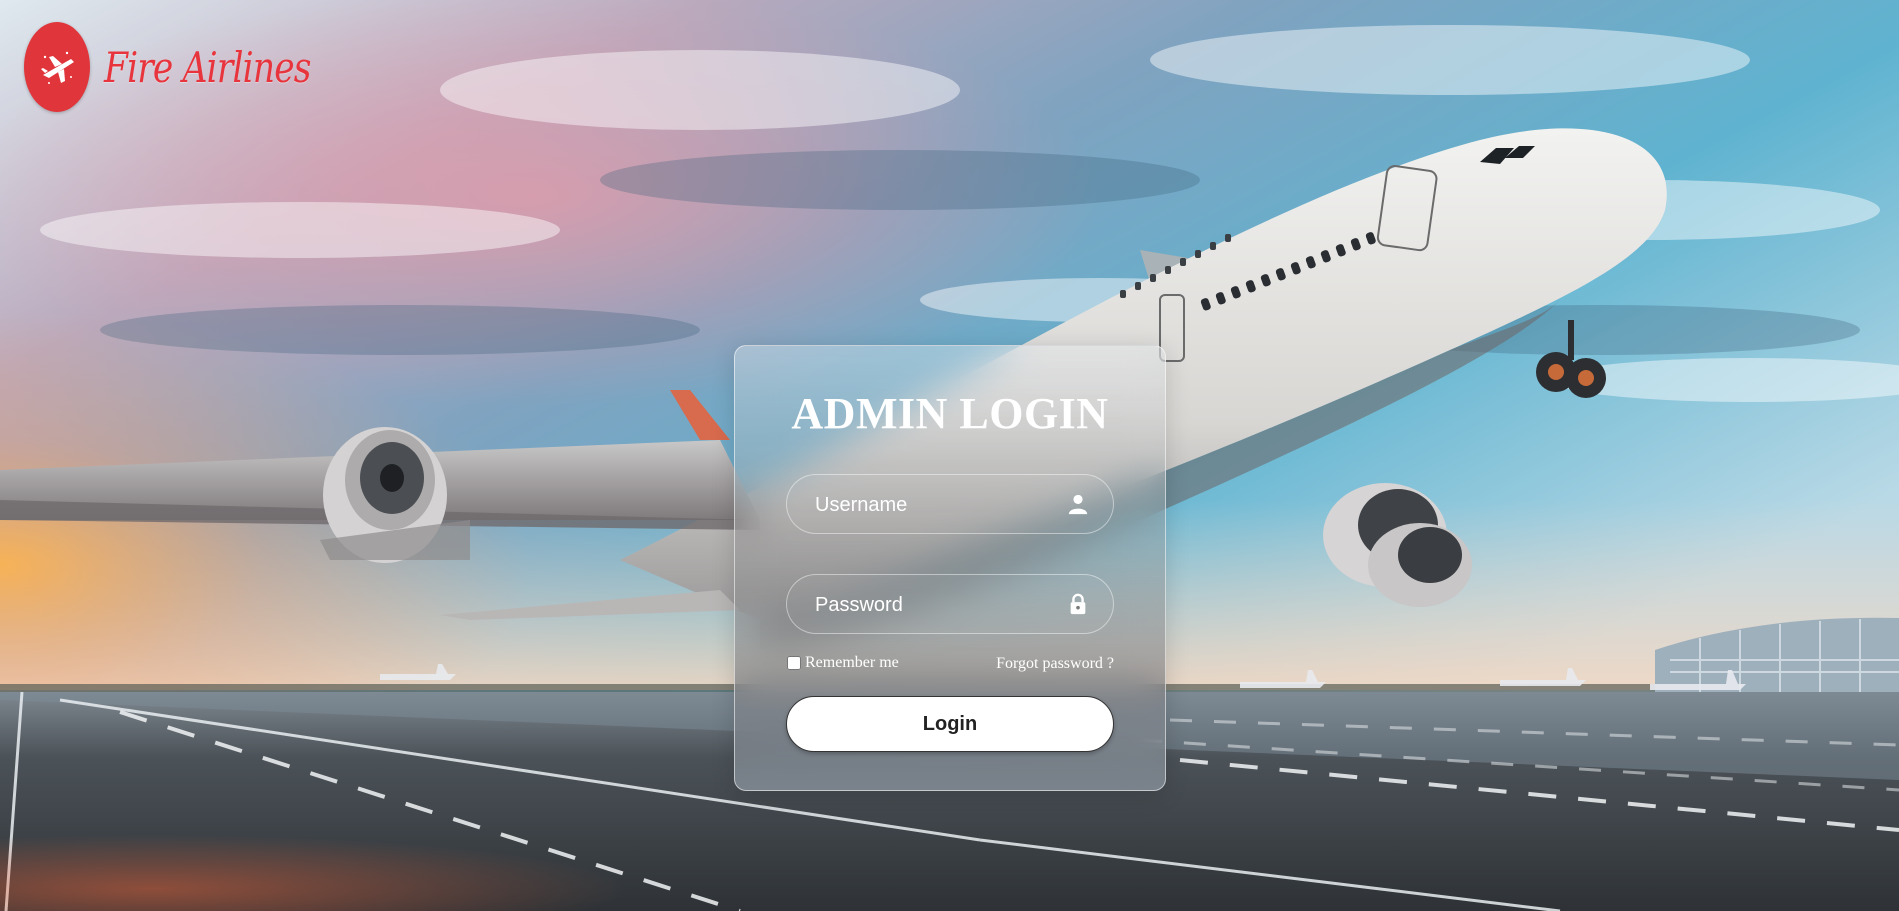 This screenshot has width=1899, height=911. I want to click on username-field, so click(950, 504).